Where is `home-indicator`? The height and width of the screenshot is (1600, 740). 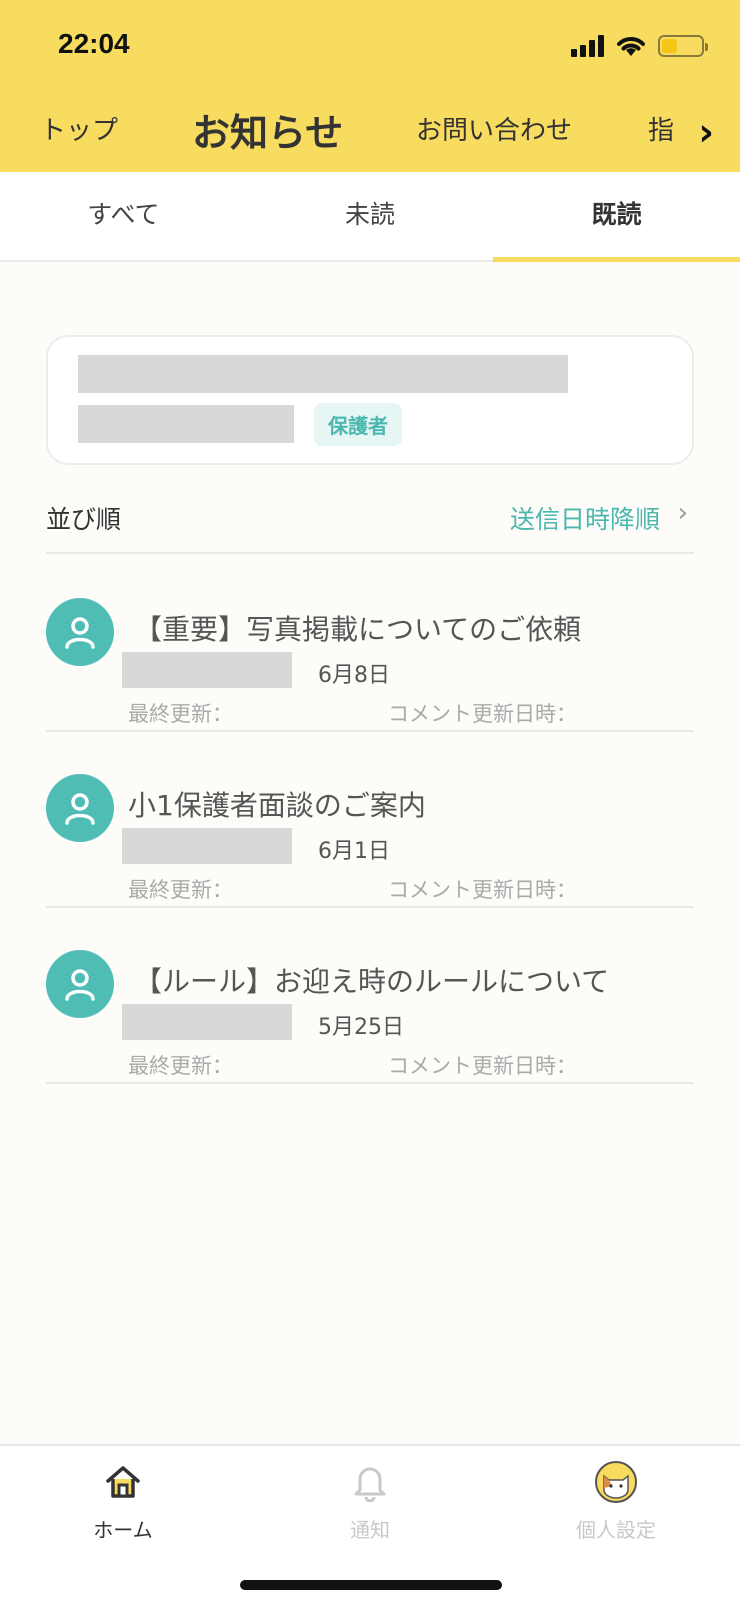 home-indicator is located at coordinates (371, 1585).